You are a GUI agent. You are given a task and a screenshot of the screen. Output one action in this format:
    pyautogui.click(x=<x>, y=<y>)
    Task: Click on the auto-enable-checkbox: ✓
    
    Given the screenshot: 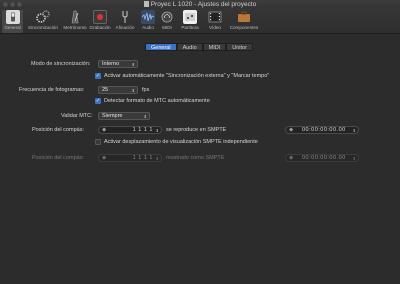 What is the action you would take?
    pyautogui.click(x=98, y=76)
    